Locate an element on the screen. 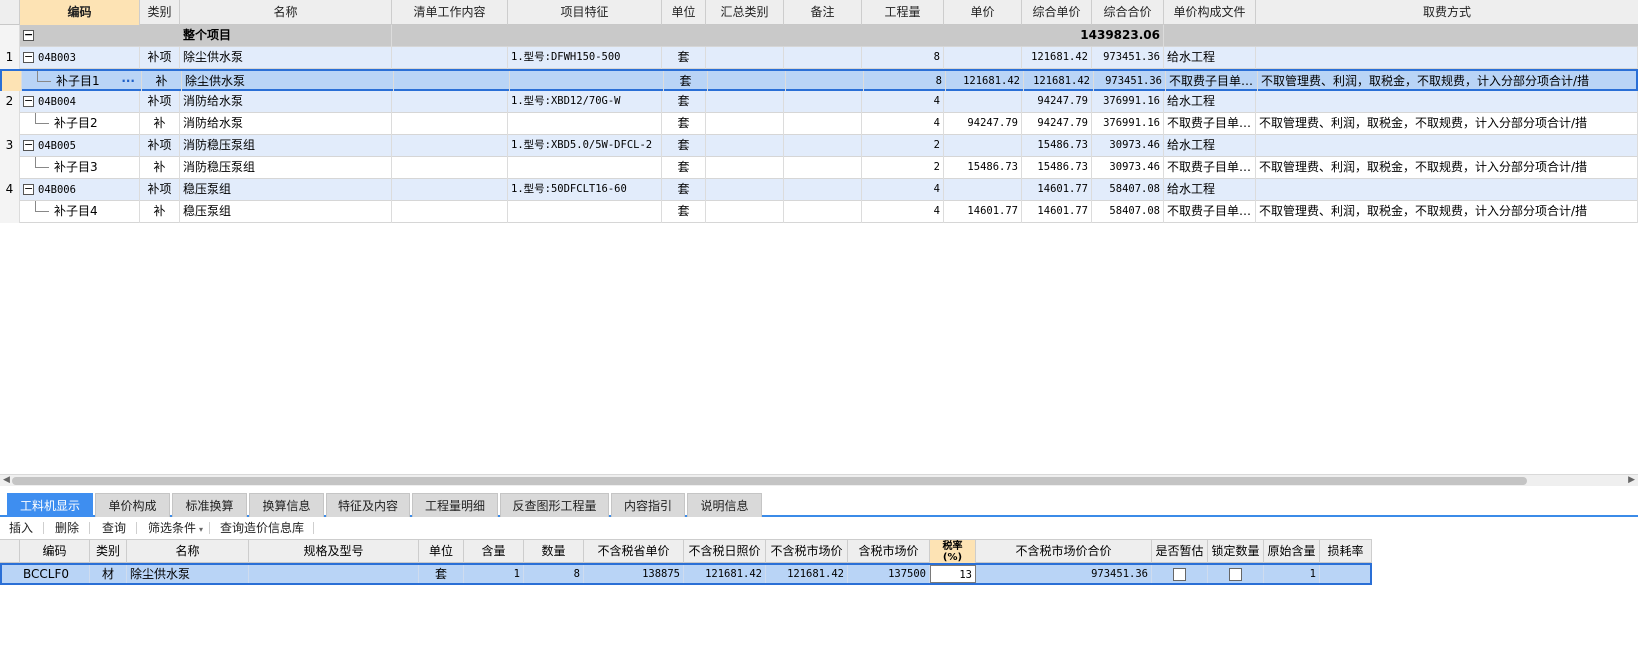 Image resolution: width=1638 pixels, height=661 pixels. header-rizhao-price: 不含税日照价 is located at coordinates (725, 551).